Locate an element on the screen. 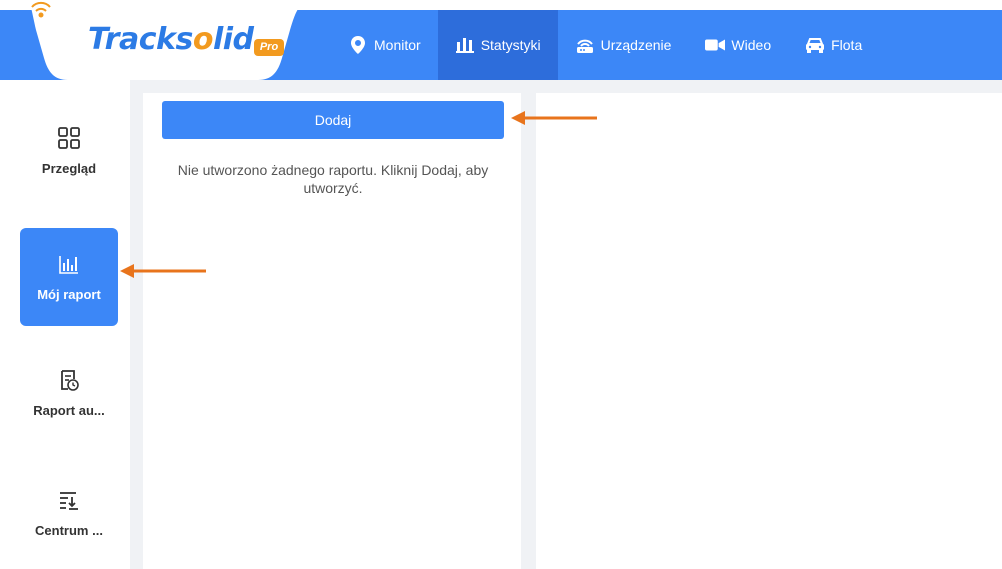  annotation-arrow-add is located at coordinates (554, 118).